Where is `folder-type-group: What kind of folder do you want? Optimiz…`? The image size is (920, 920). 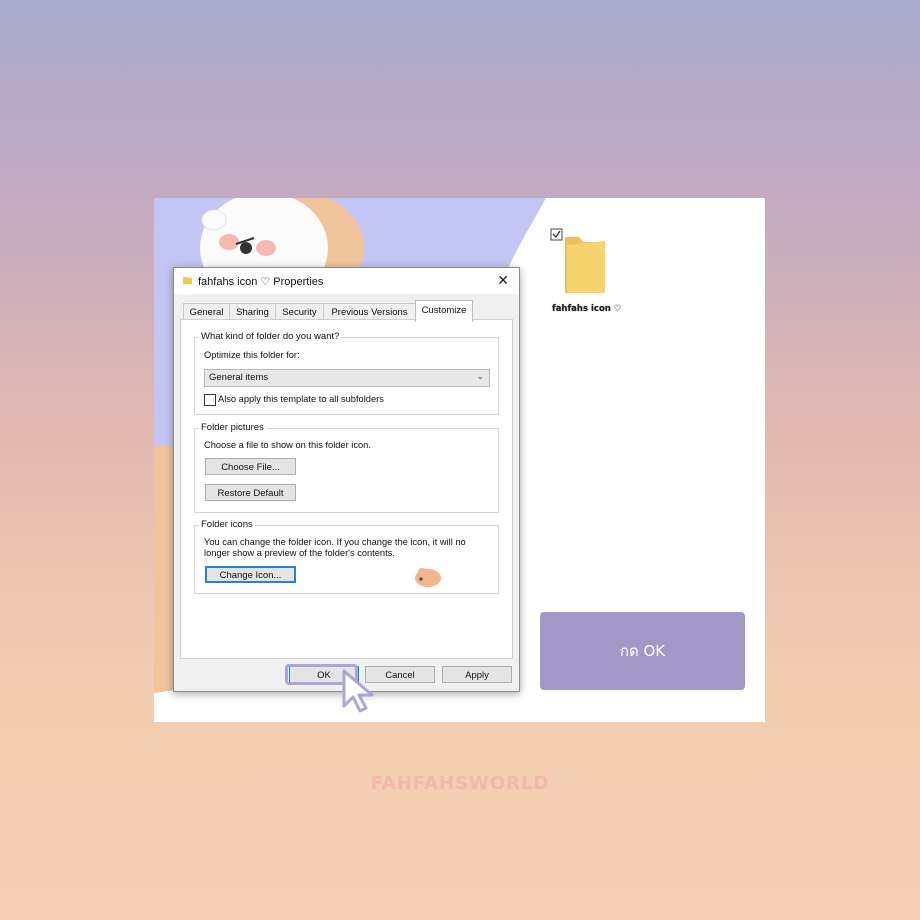 folder-type-group: What kind of folder do you want? Optimiz… is located at coordinates (346, 373).